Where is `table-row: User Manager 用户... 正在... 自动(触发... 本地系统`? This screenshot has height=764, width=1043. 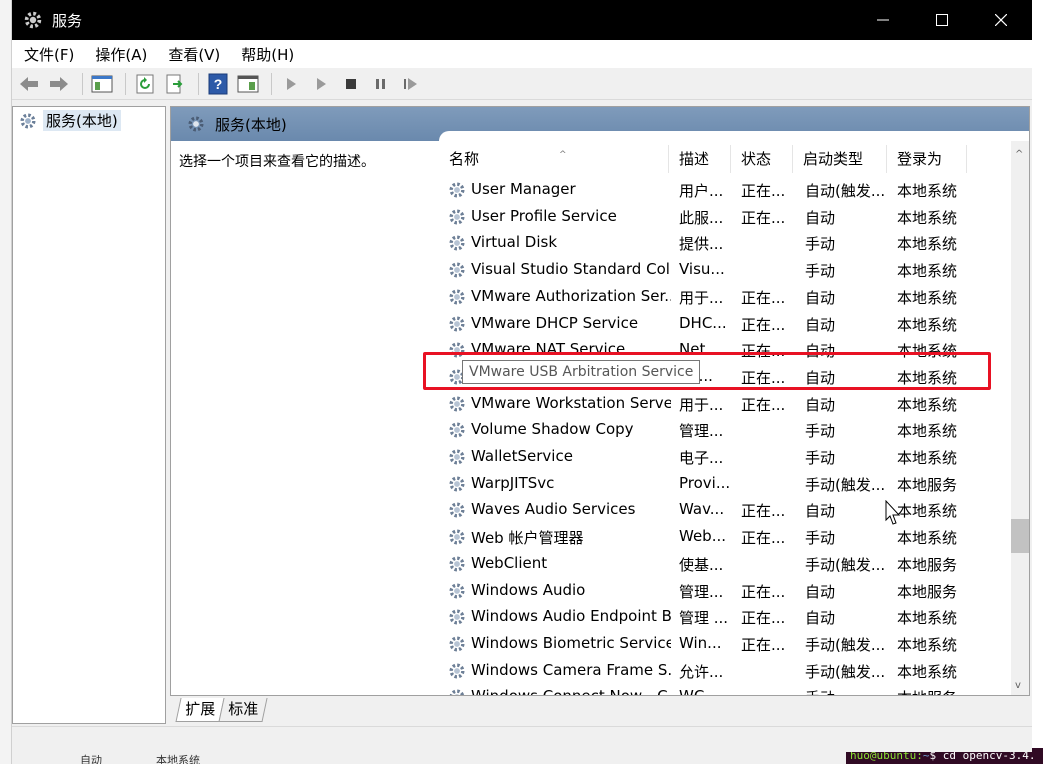
table-row: User Manager 用户... 正在... 自动(触发... 本地系统 is located at coordinates (724, 190).